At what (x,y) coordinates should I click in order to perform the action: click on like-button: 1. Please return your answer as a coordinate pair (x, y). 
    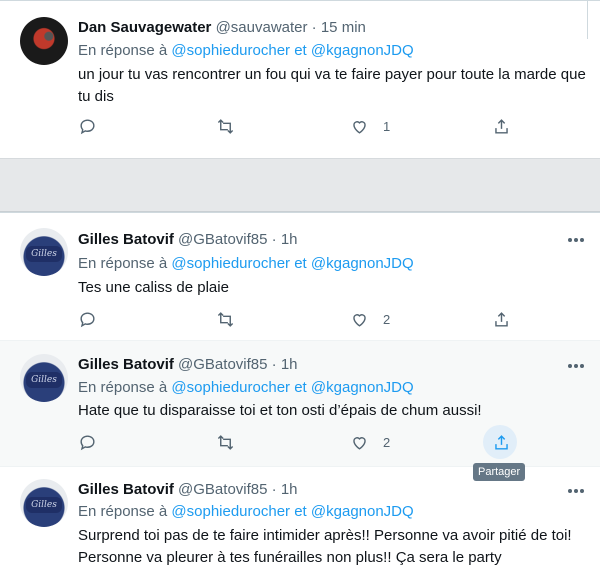
    Looking at the image, I should click on (370, 126).